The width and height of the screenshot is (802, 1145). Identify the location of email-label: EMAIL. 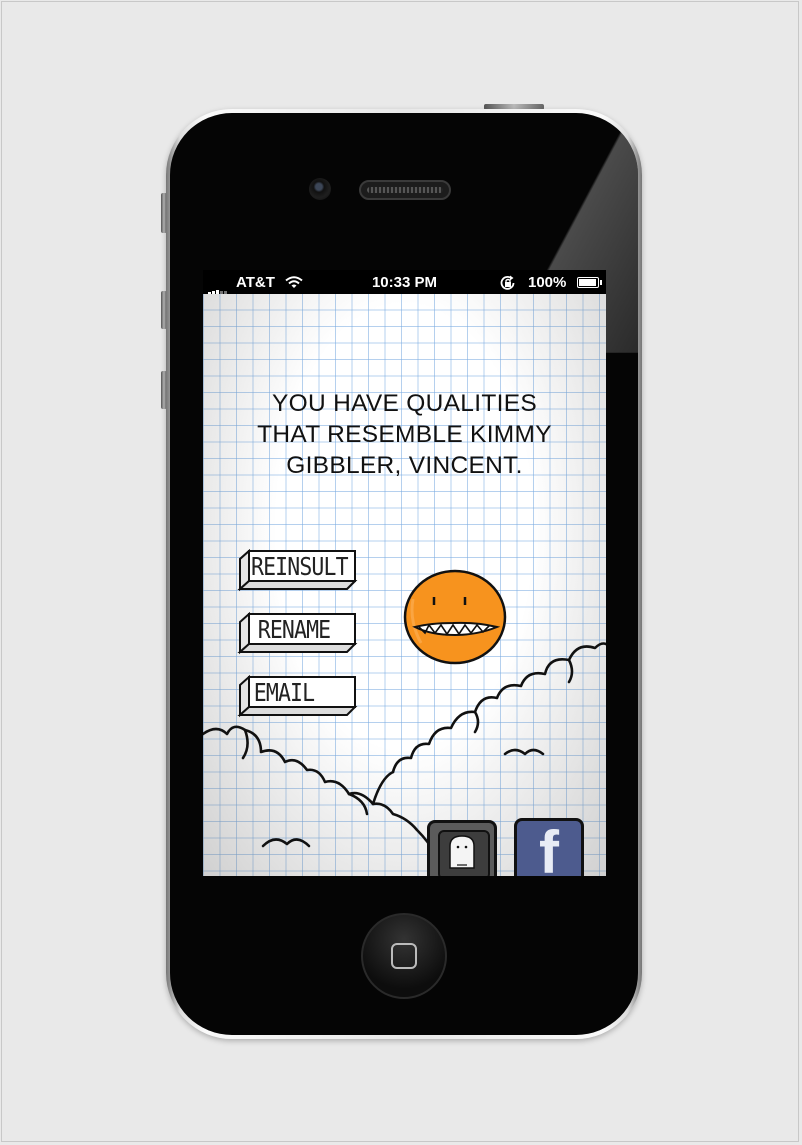
(284, 692).